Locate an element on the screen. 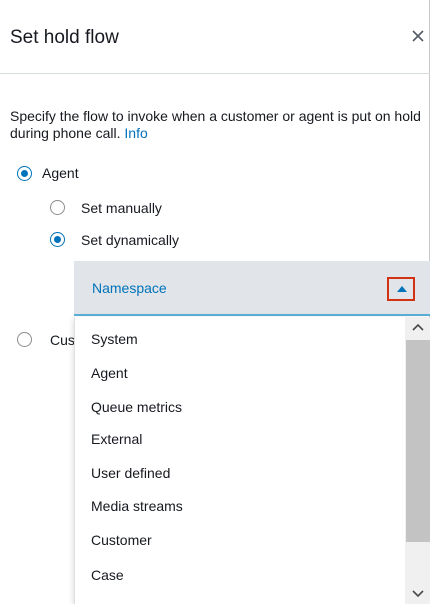 The image size is (430, 604). chevron-down-icon is located at coordinates (418, 594).